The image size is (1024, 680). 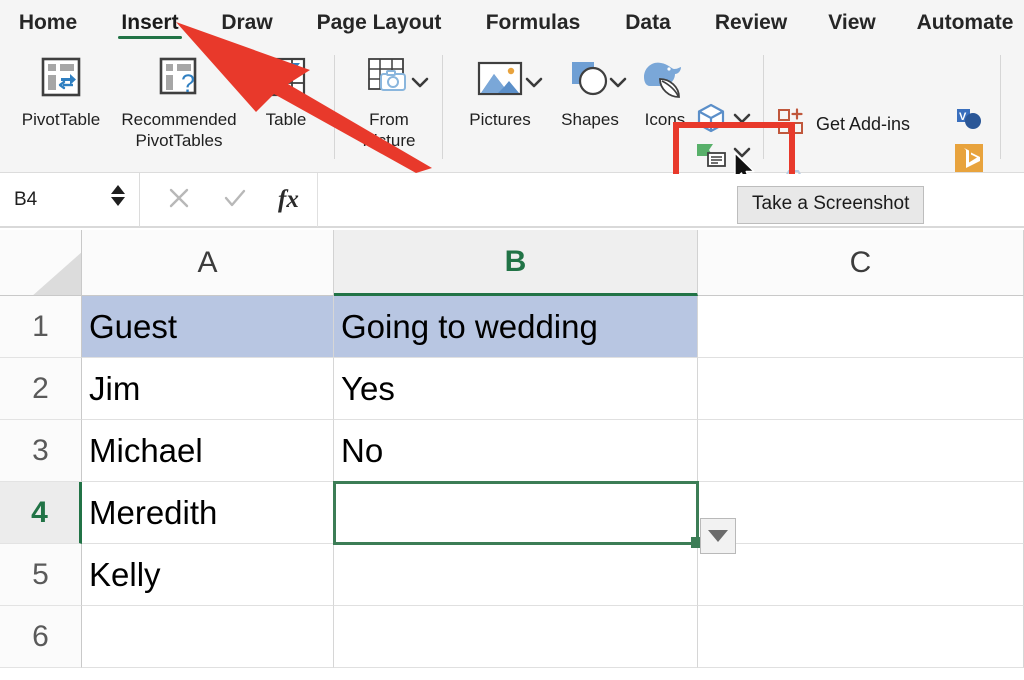 I want to click on cell-a5: Kelly, so click(x=208, y=575).